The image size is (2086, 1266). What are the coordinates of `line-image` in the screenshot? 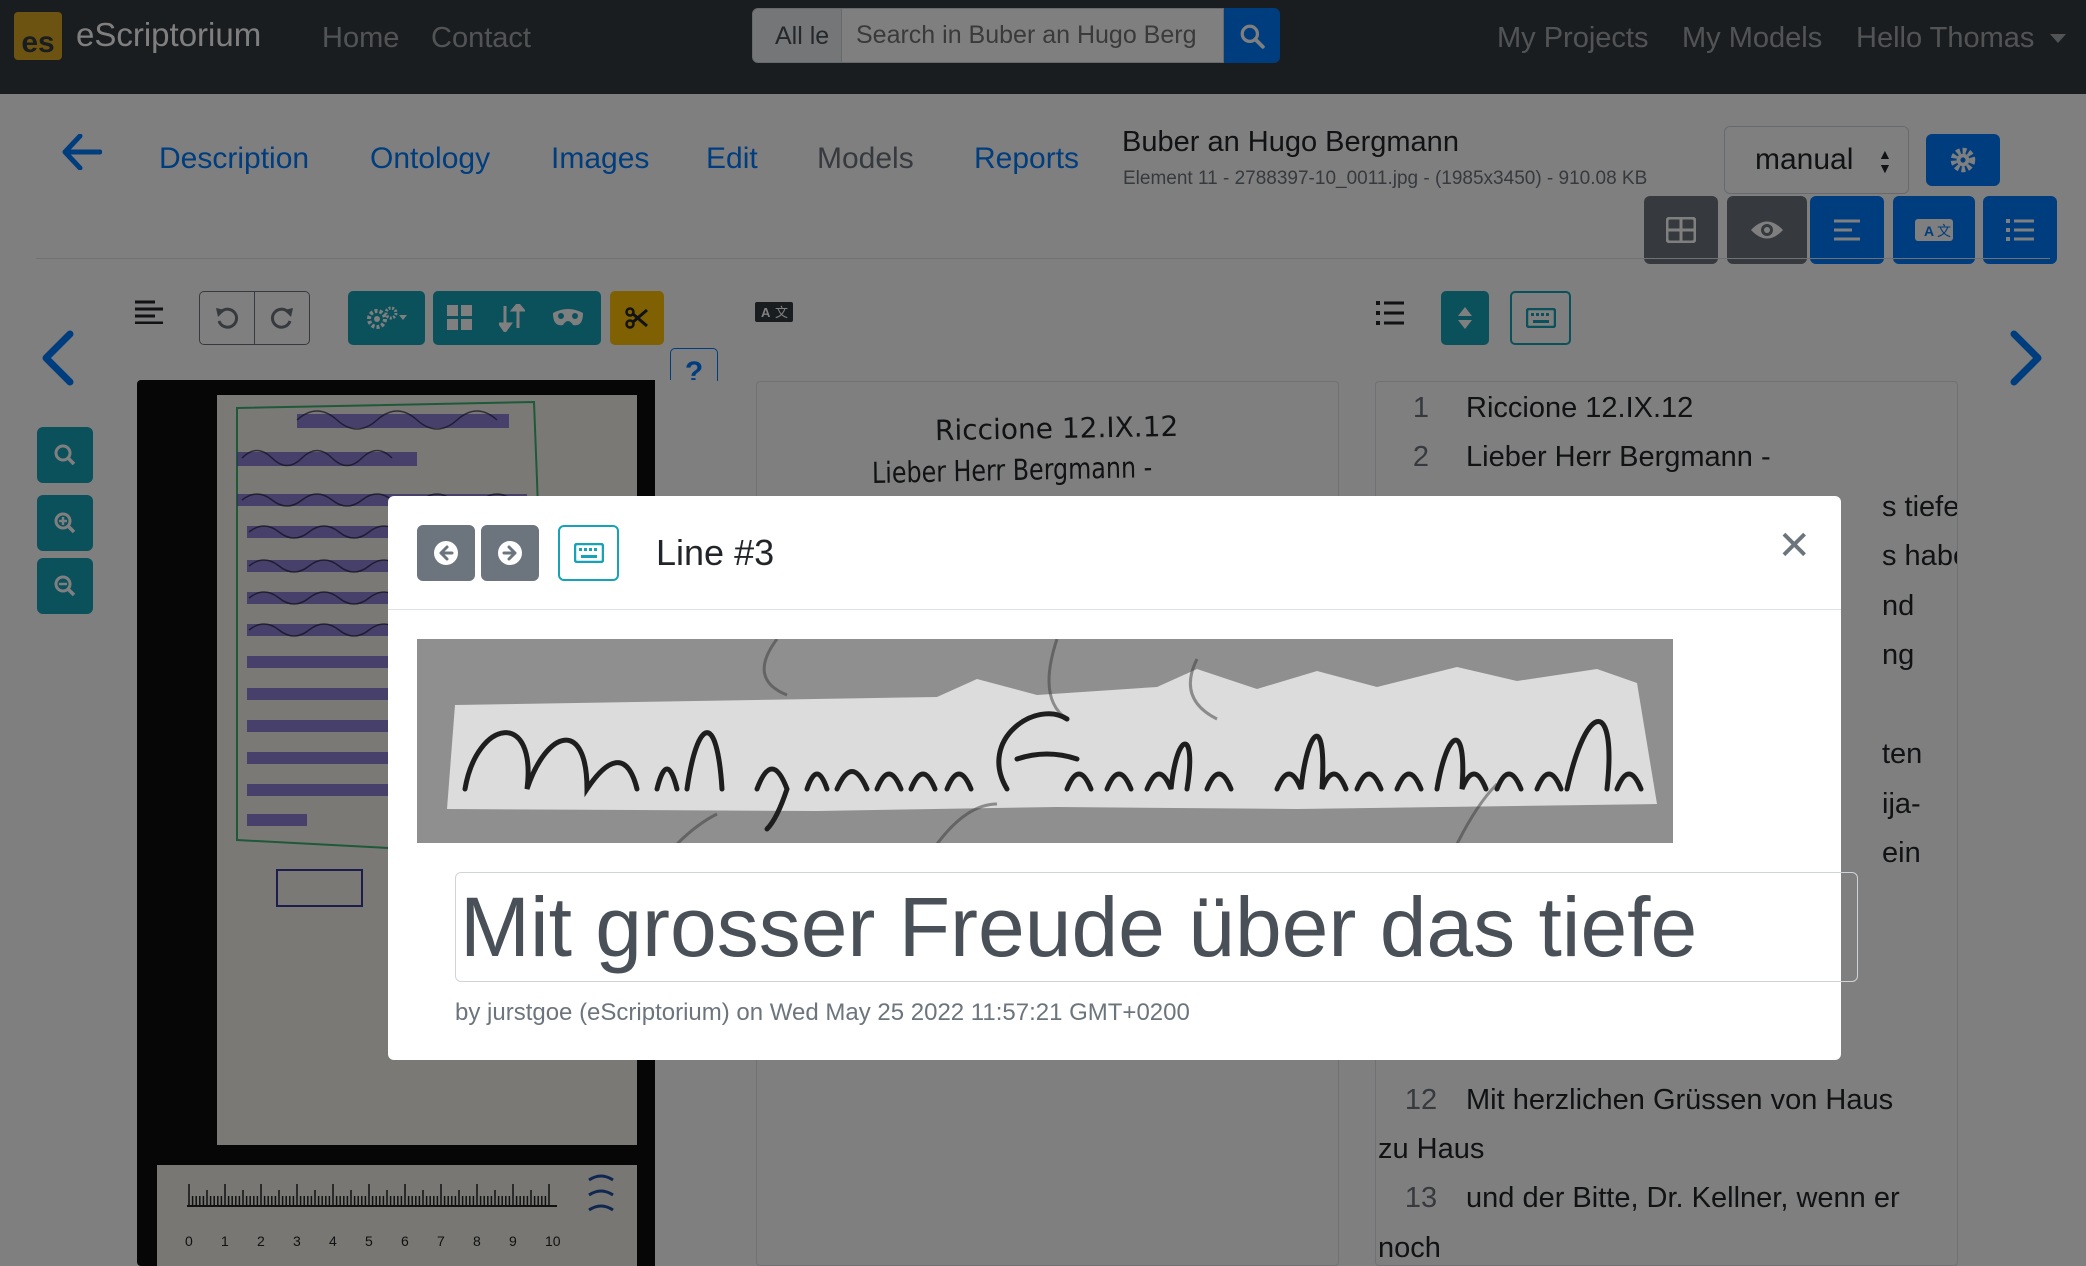 It's located at (1045, 741).